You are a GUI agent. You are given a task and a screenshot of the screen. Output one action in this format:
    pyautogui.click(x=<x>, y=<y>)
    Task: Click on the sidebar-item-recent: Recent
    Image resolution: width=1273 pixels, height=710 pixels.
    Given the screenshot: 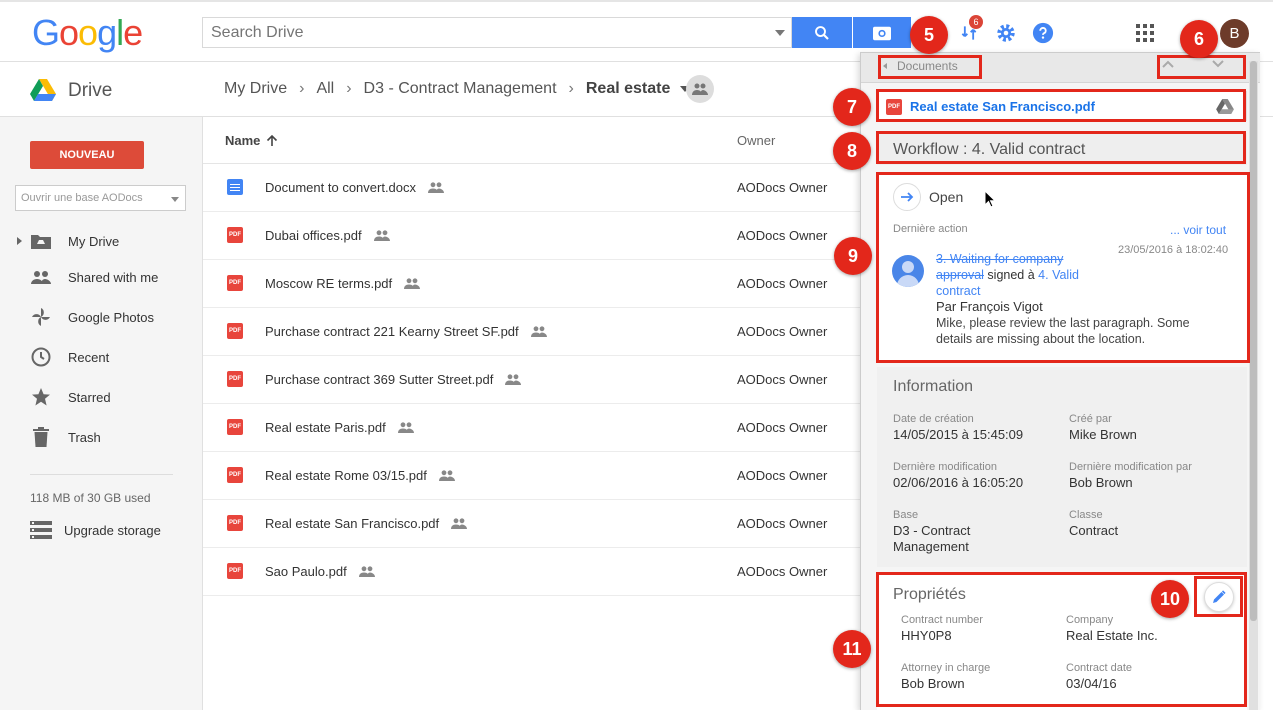 What is the action you would take?
    pyautogui.click(x=101, y=357)
    